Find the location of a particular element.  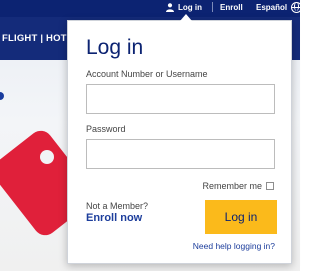

header-login-link: Log in is located at coordinates (184, 7).